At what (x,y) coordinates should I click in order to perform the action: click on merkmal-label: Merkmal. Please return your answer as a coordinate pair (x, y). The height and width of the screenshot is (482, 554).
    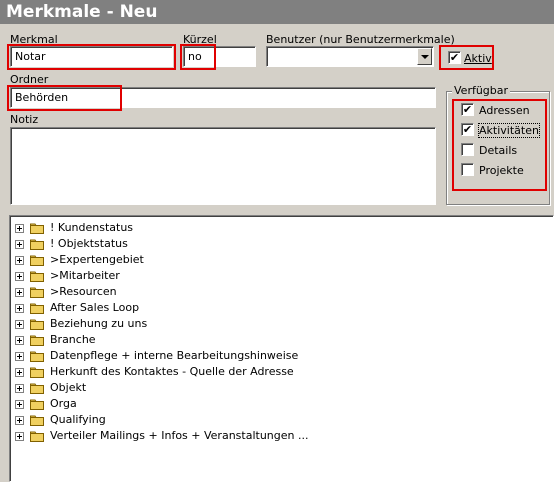
    Looking at the image, I should click on (34, 39).